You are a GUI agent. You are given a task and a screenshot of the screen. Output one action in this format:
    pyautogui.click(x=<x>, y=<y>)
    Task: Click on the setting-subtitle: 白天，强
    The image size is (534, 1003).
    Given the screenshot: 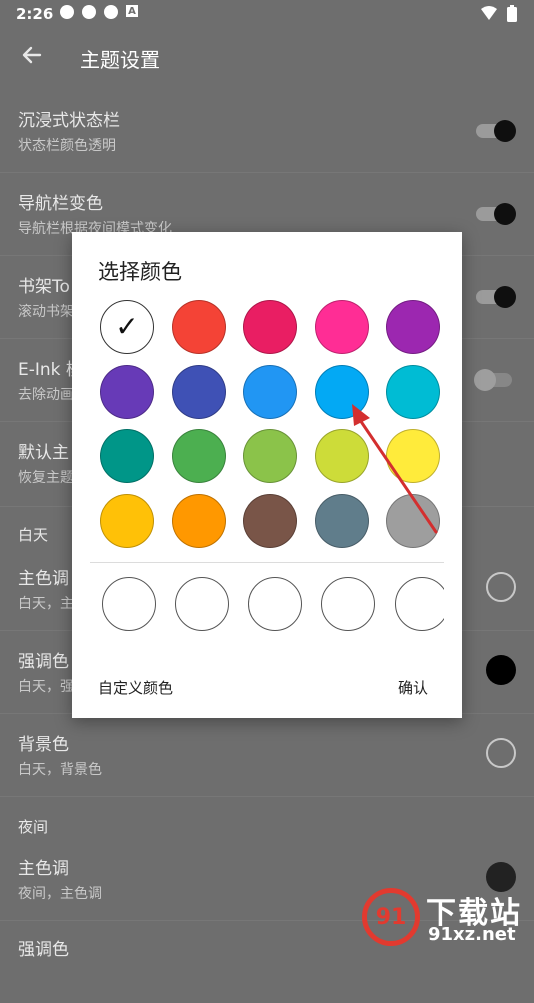 What is the action you would take?
    pyautogui.click(x=46, y=687)
    